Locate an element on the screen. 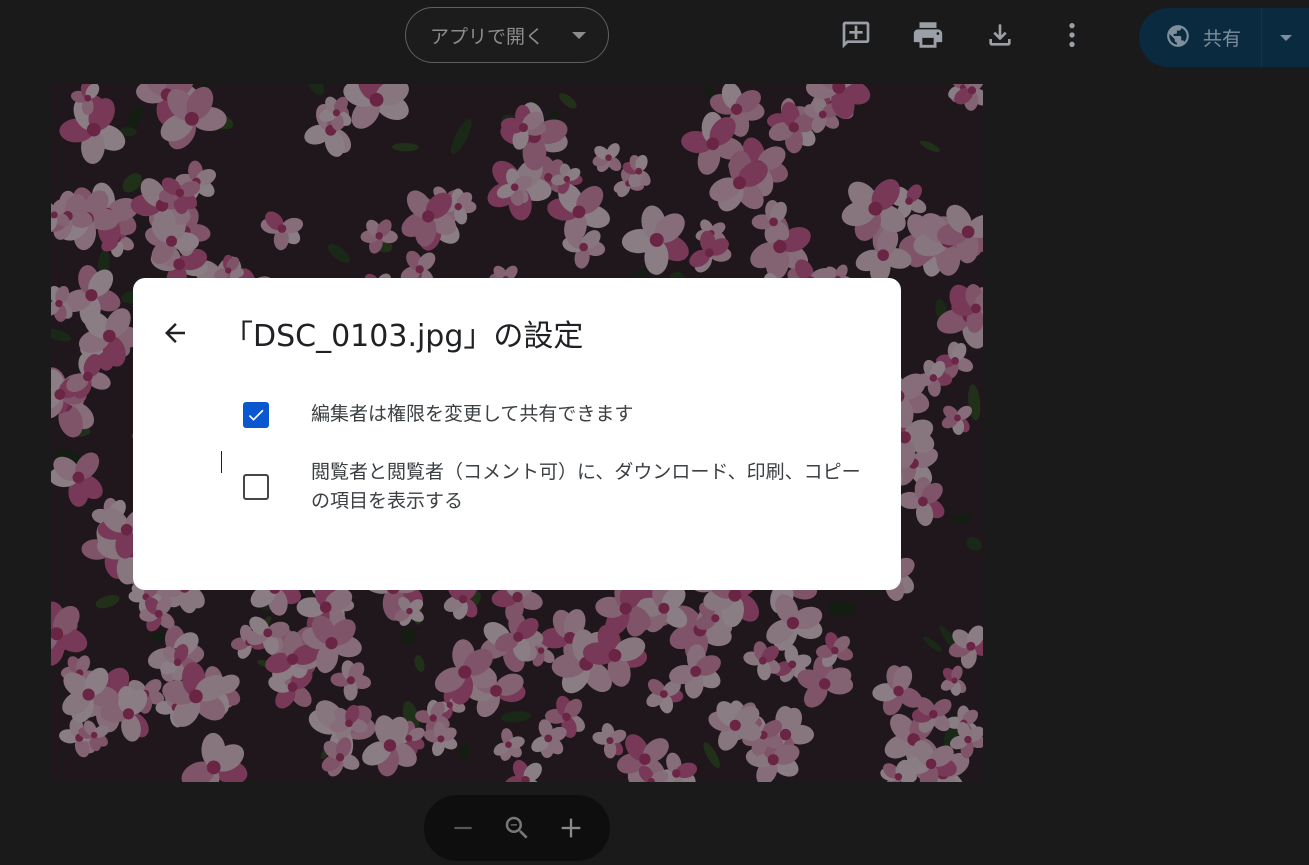 Image resolution: width=1309 pixels, height=865 pixels. text-cursor is located at coordinates (221, 462).